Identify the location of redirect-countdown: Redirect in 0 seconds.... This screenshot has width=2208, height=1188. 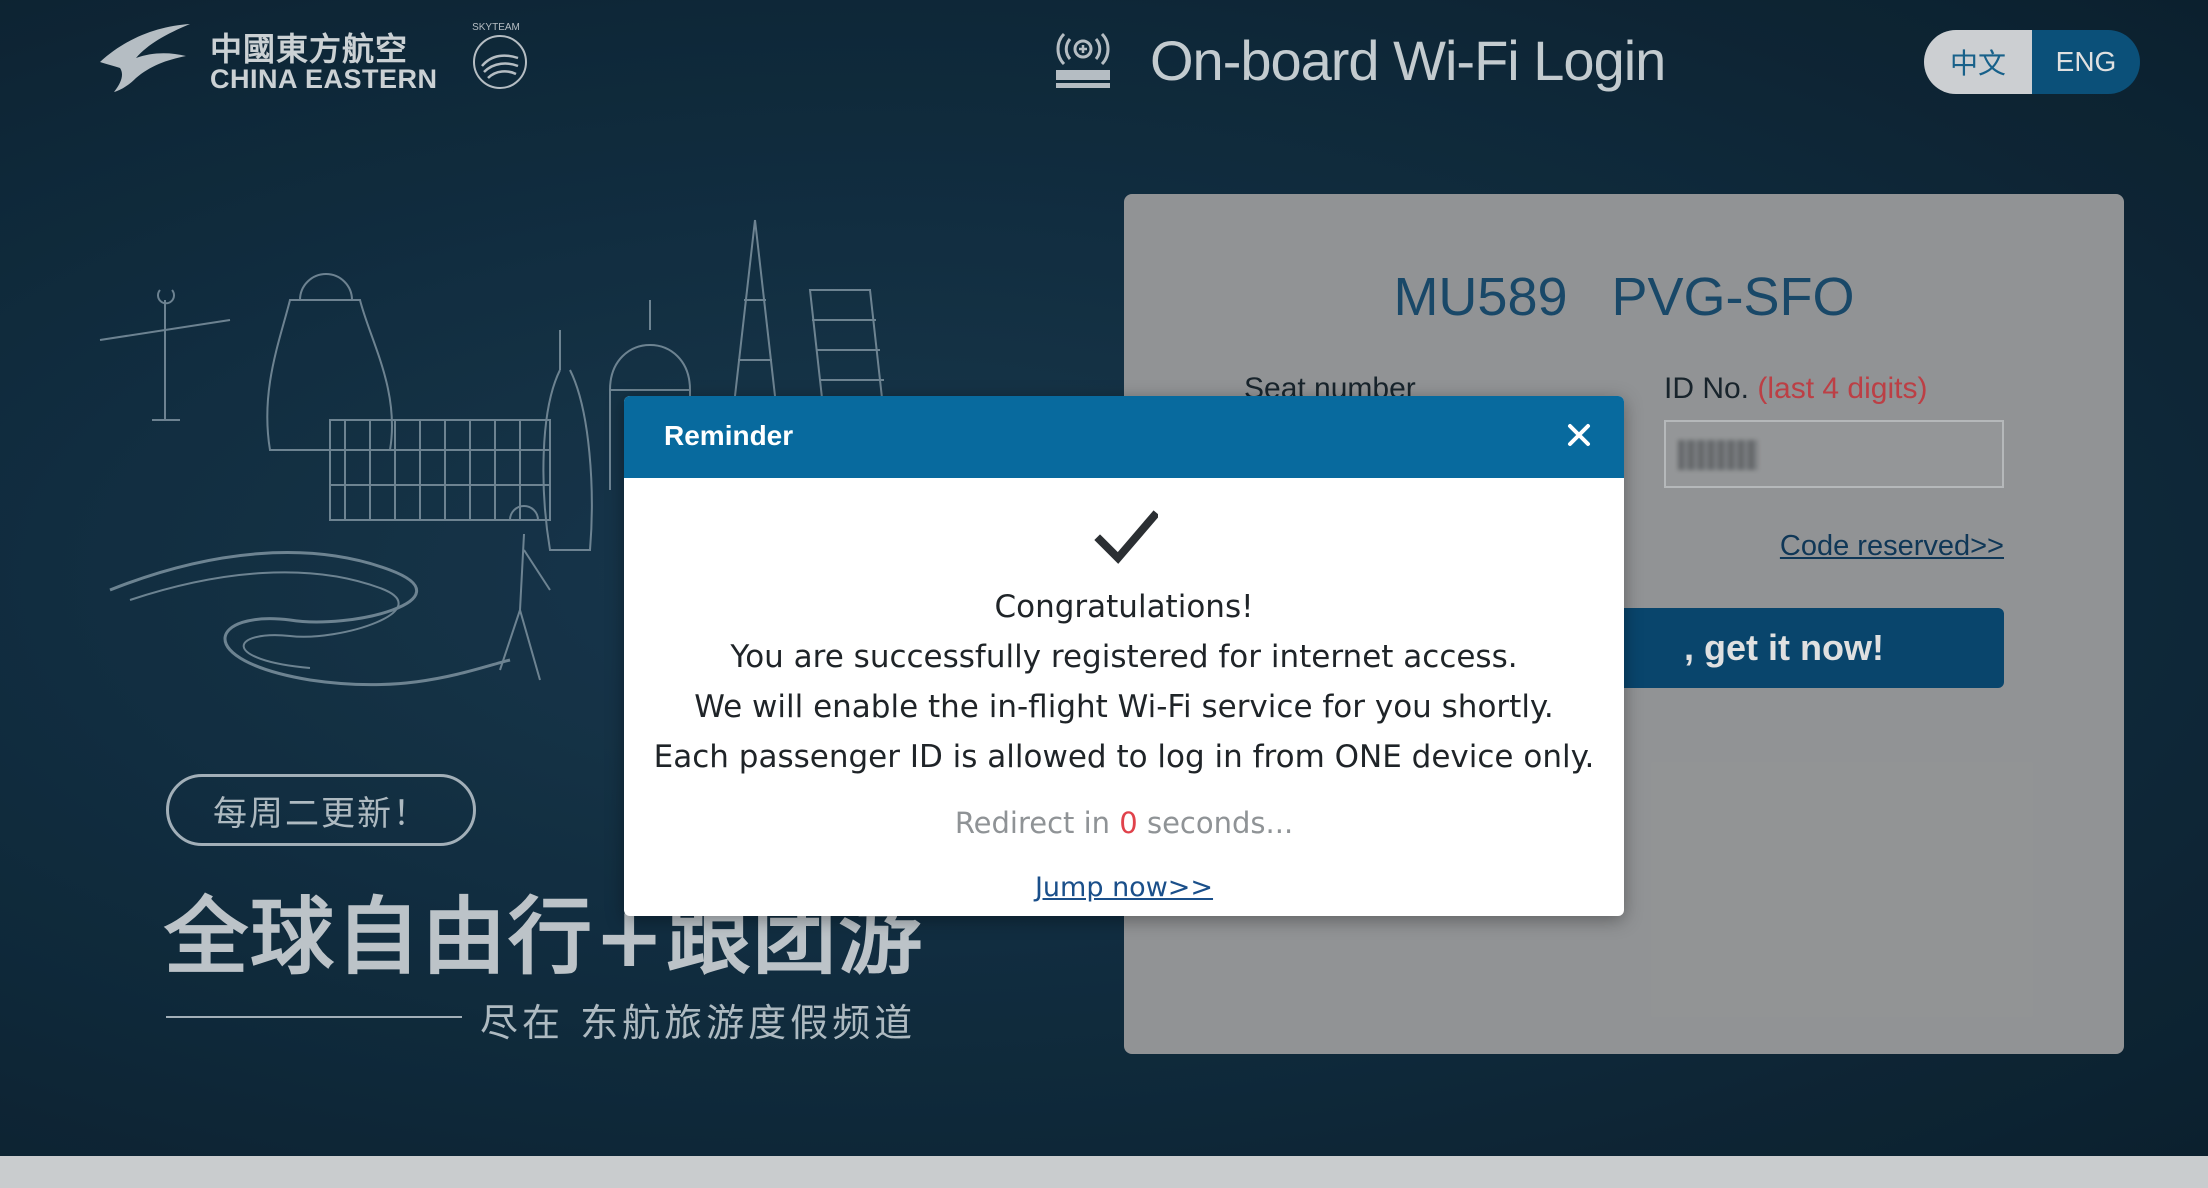
(1124, 823).